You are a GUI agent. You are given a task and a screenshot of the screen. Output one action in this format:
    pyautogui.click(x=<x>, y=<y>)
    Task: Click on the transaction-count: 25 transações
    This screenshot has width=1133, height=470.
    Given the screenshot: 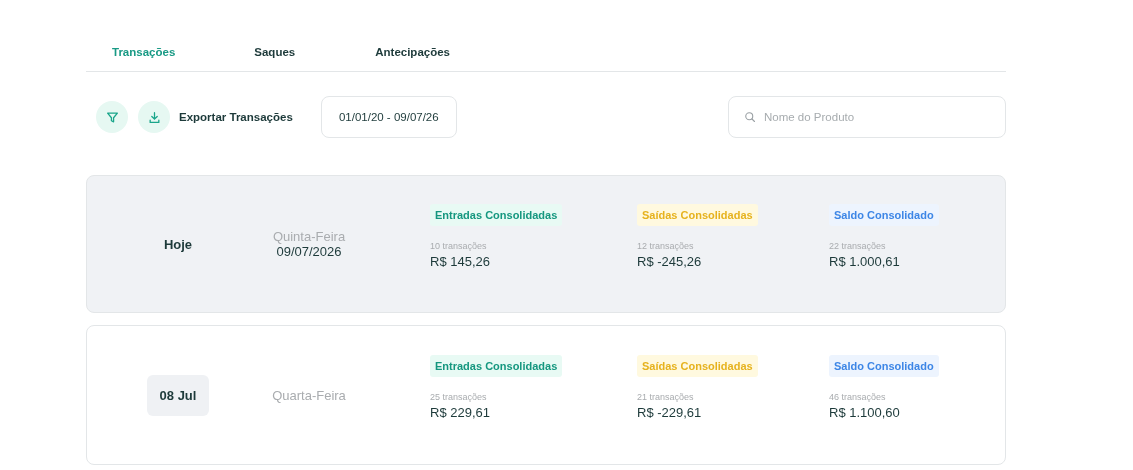 What is the action you would take?
    pyautogui.click(x=458, y=396)
    